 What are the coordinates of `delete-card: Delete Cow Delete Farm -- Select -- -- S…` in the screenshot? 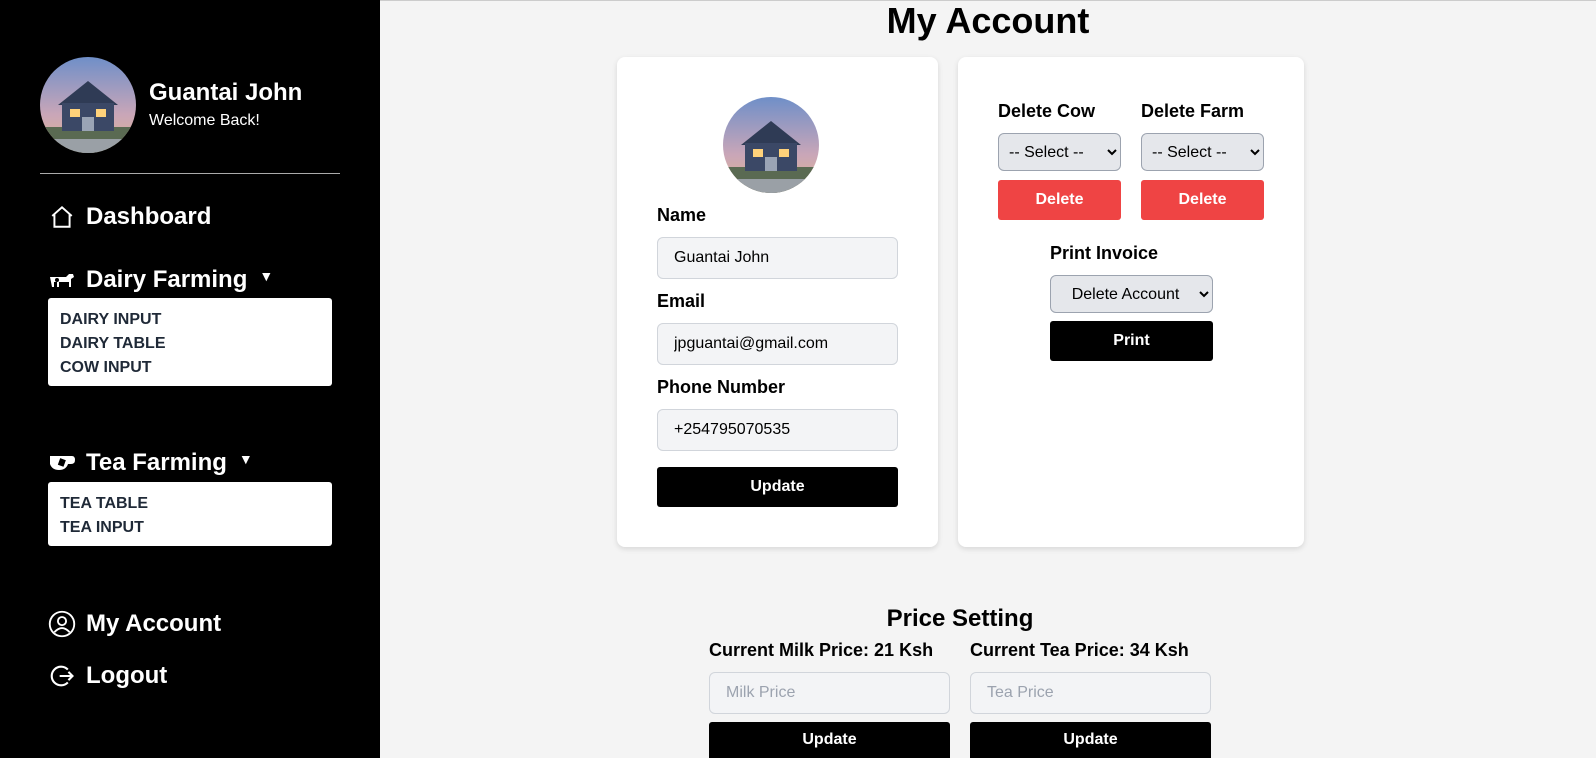 It's located at (1131, 302).